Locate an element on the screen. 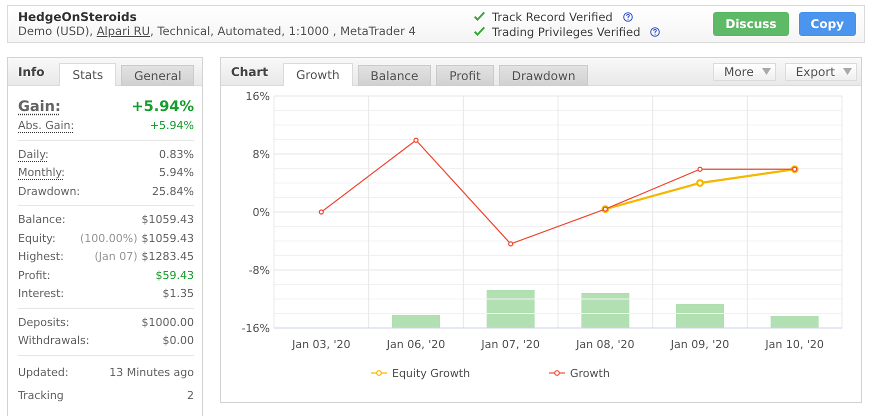 The image size is (873, 416). axis-label: 16% is located at coordinates (258, 96).